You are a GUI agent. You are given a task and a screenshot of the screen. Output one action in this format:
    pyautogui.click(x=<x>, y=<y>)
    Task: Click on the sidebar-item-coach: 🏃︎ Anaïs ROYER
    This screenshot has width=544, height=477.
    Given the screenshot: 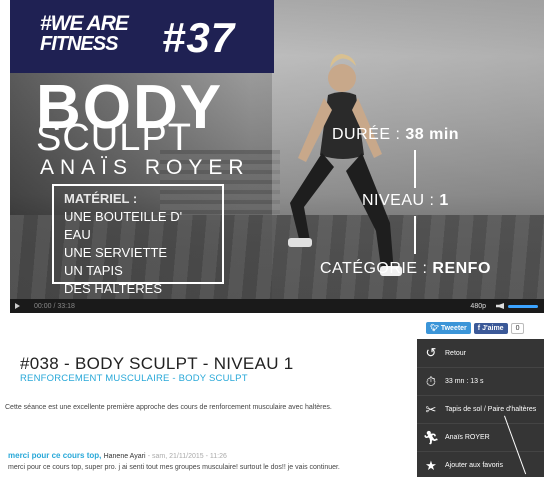 What is the action you would take?
    pyautogui.click(x=480, y=438)
    